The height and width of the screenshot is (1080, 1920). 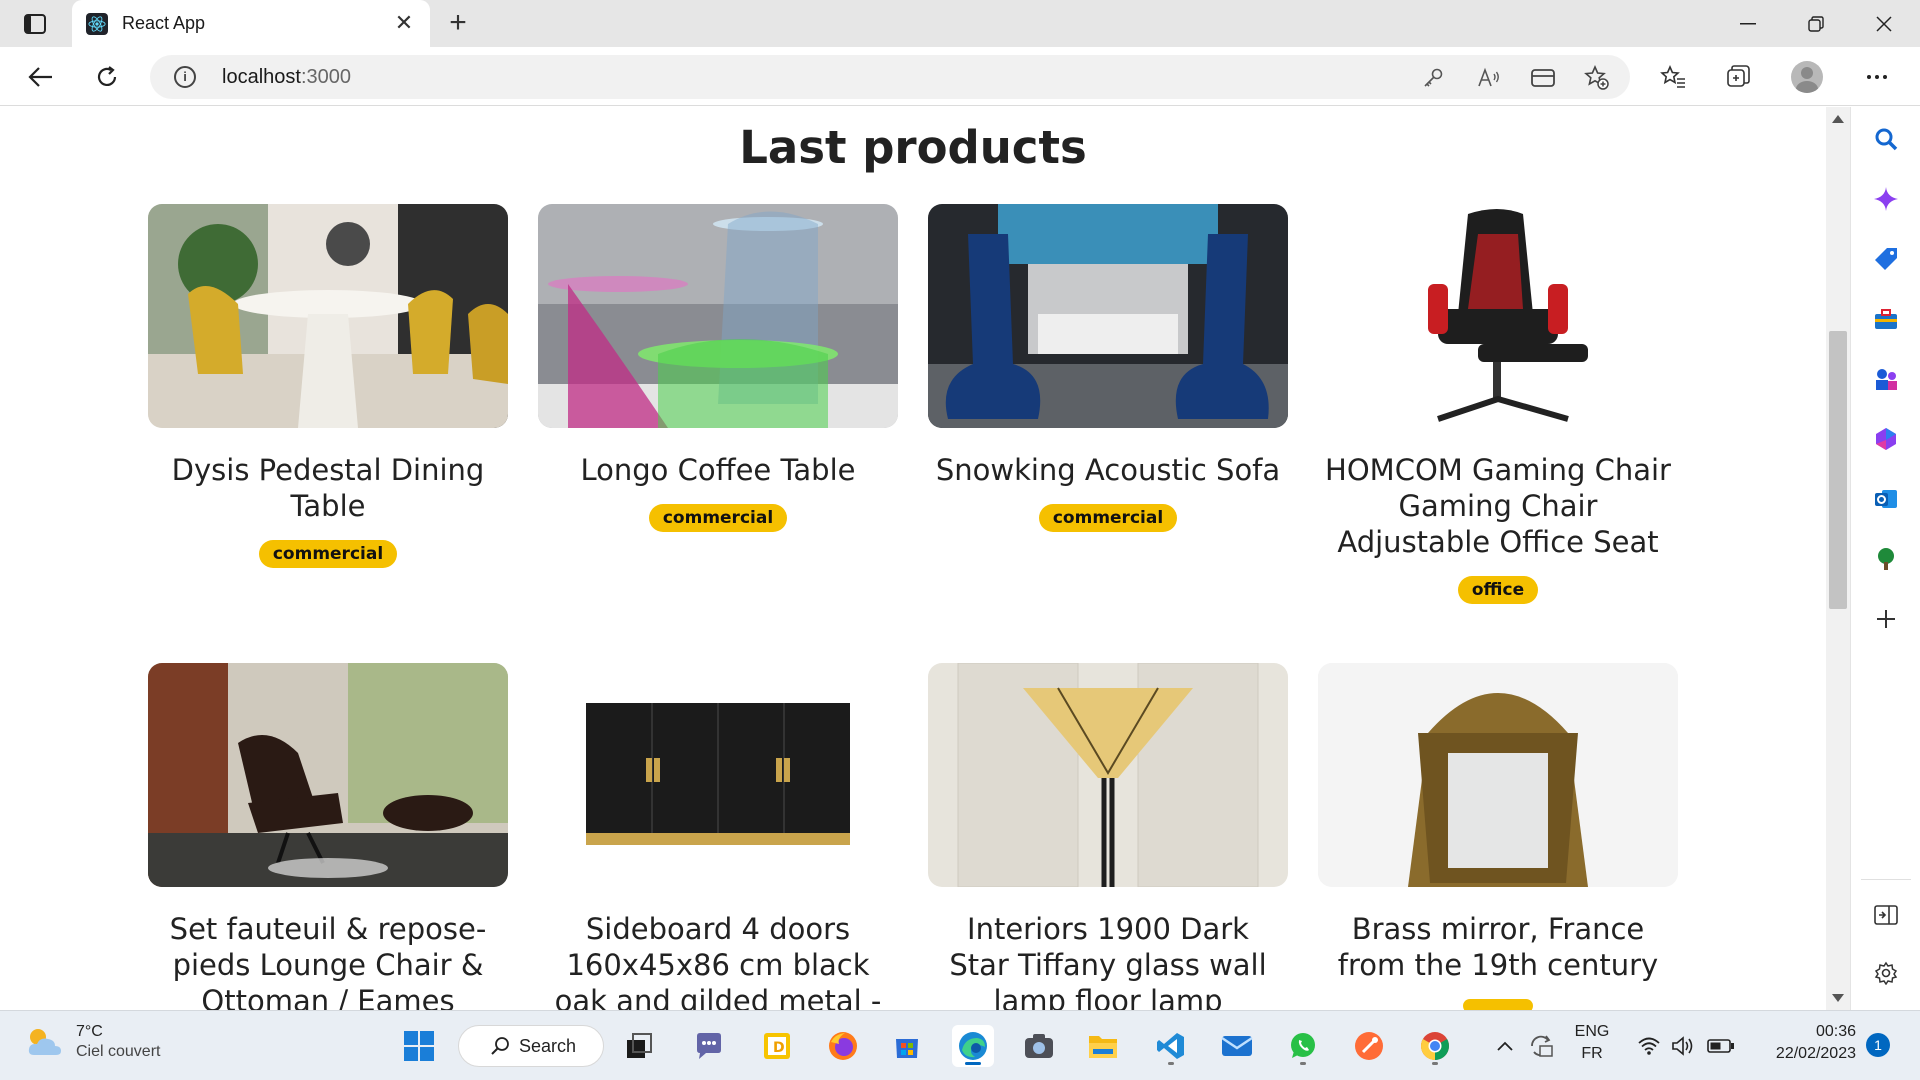 What do you see at coordinates (1369, 1046) in the screenshot?
I see `postman-icon` at bounding box center [1369, 1046].